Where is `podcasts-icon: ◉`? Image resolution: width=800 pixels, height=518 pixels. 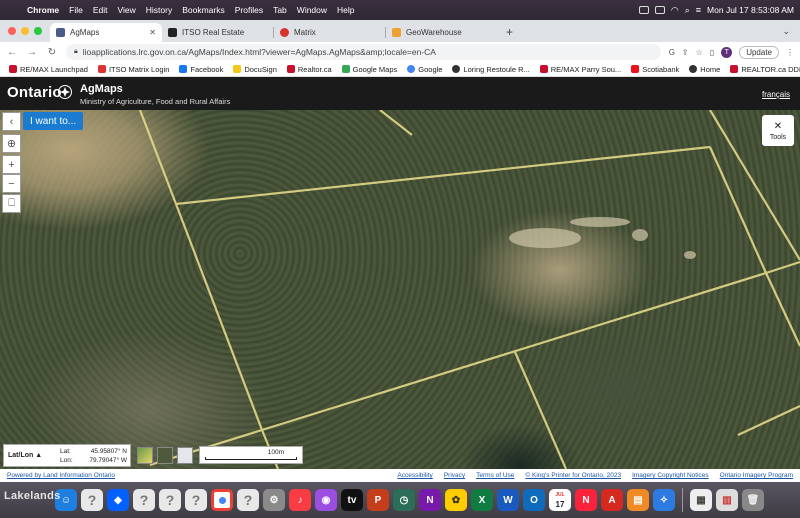
podcasts-icon: ◉ is located at coordinates (326, 500).